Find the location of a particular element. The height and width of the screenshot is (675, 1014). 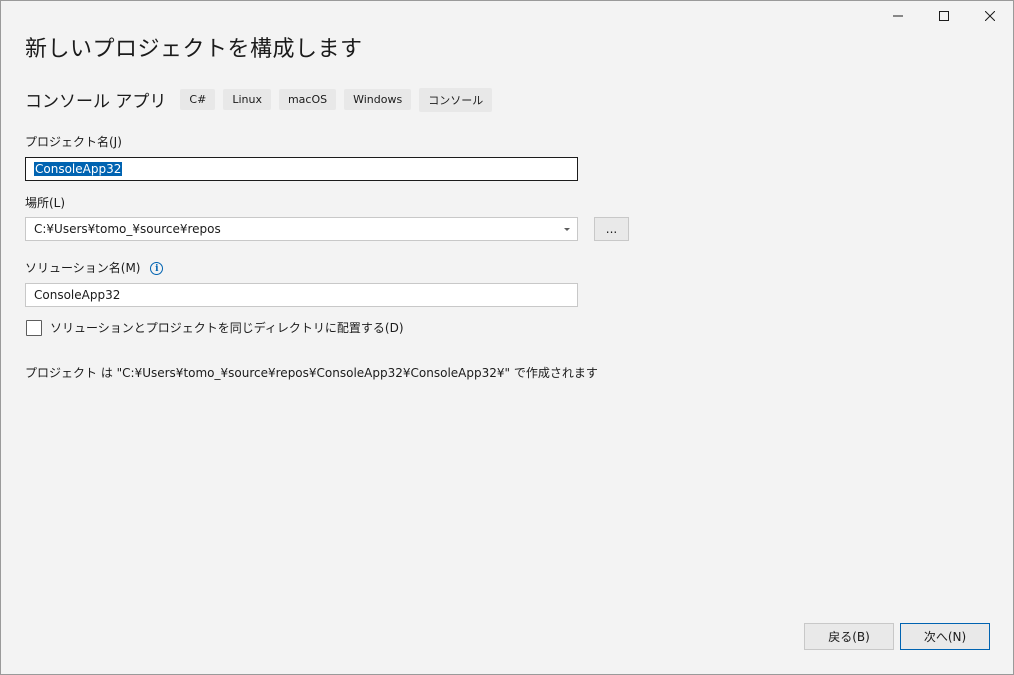

template-row: コンソール アプリ C# Linux macOS Windows コンソール is located at coordinates (262, 99).